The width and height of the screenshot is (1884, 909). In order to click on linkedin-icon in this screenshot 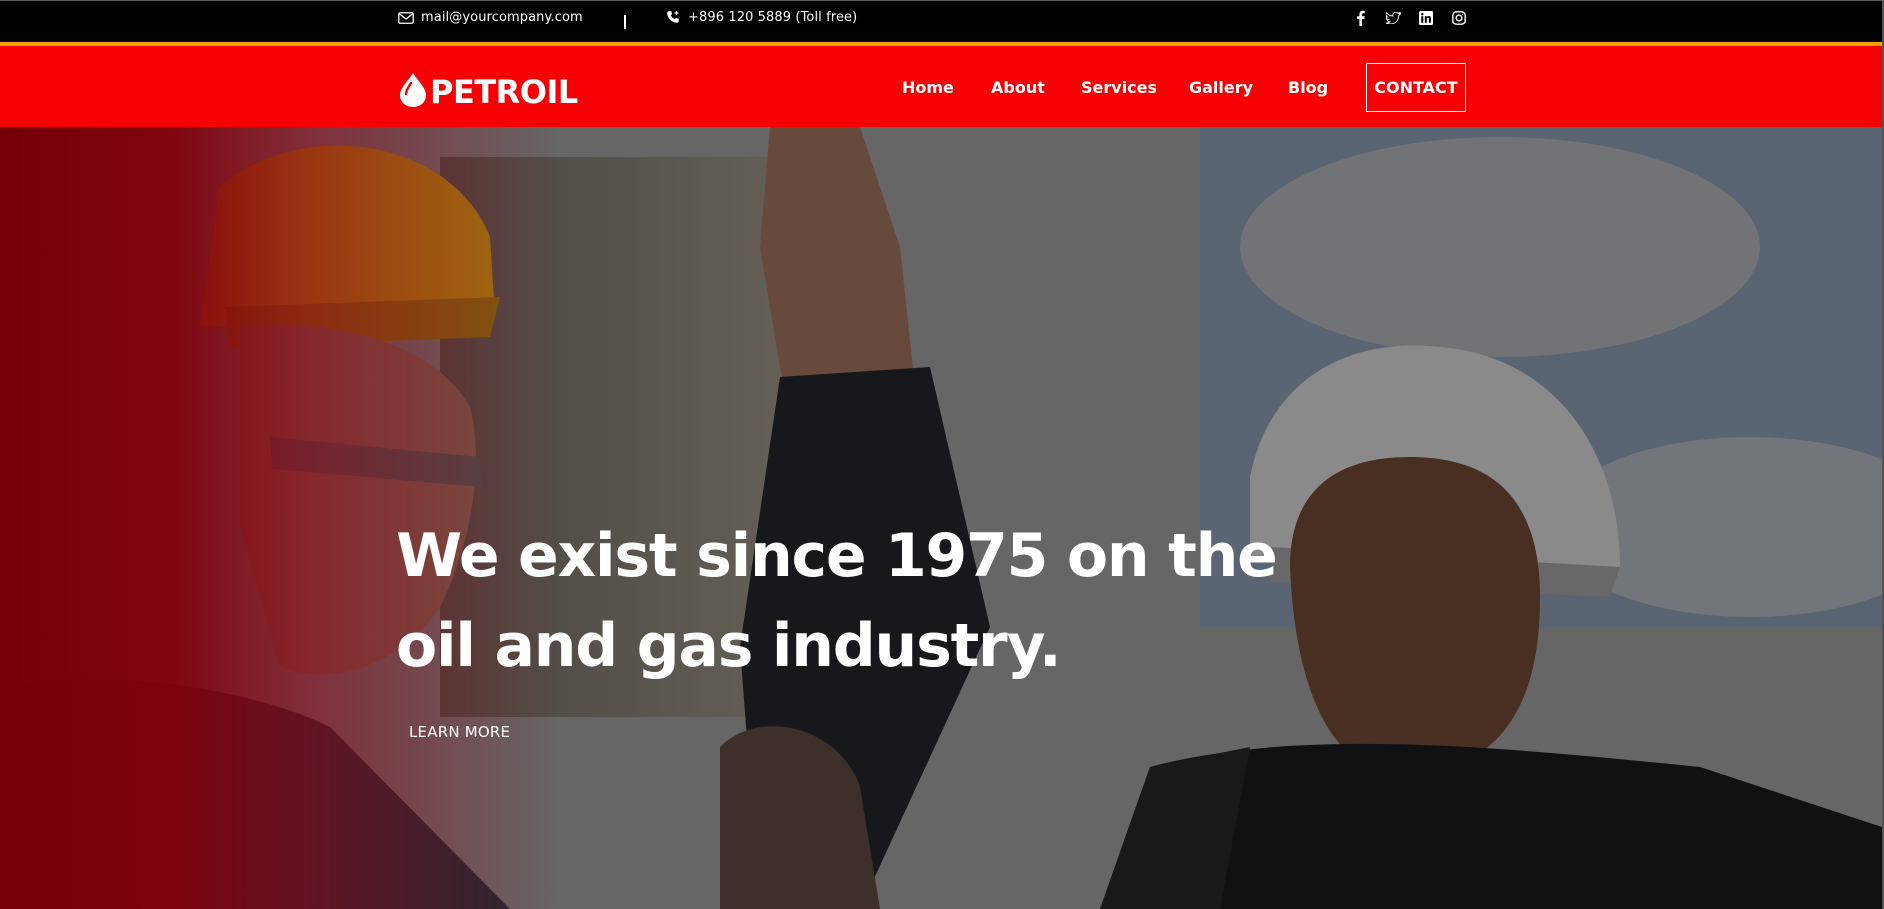, I will do `click(1426, 18)`.